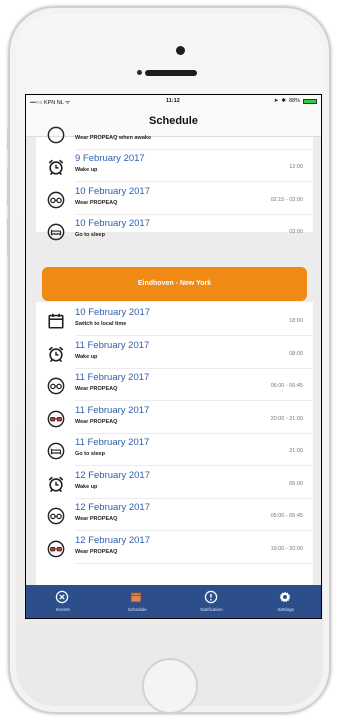 Image resolution: width=339 pixels, height=720 pixels. What do you see at coordinates (8, 187) in the screenshot?
I see `volume-up-button` at bounding box center [8, 187].